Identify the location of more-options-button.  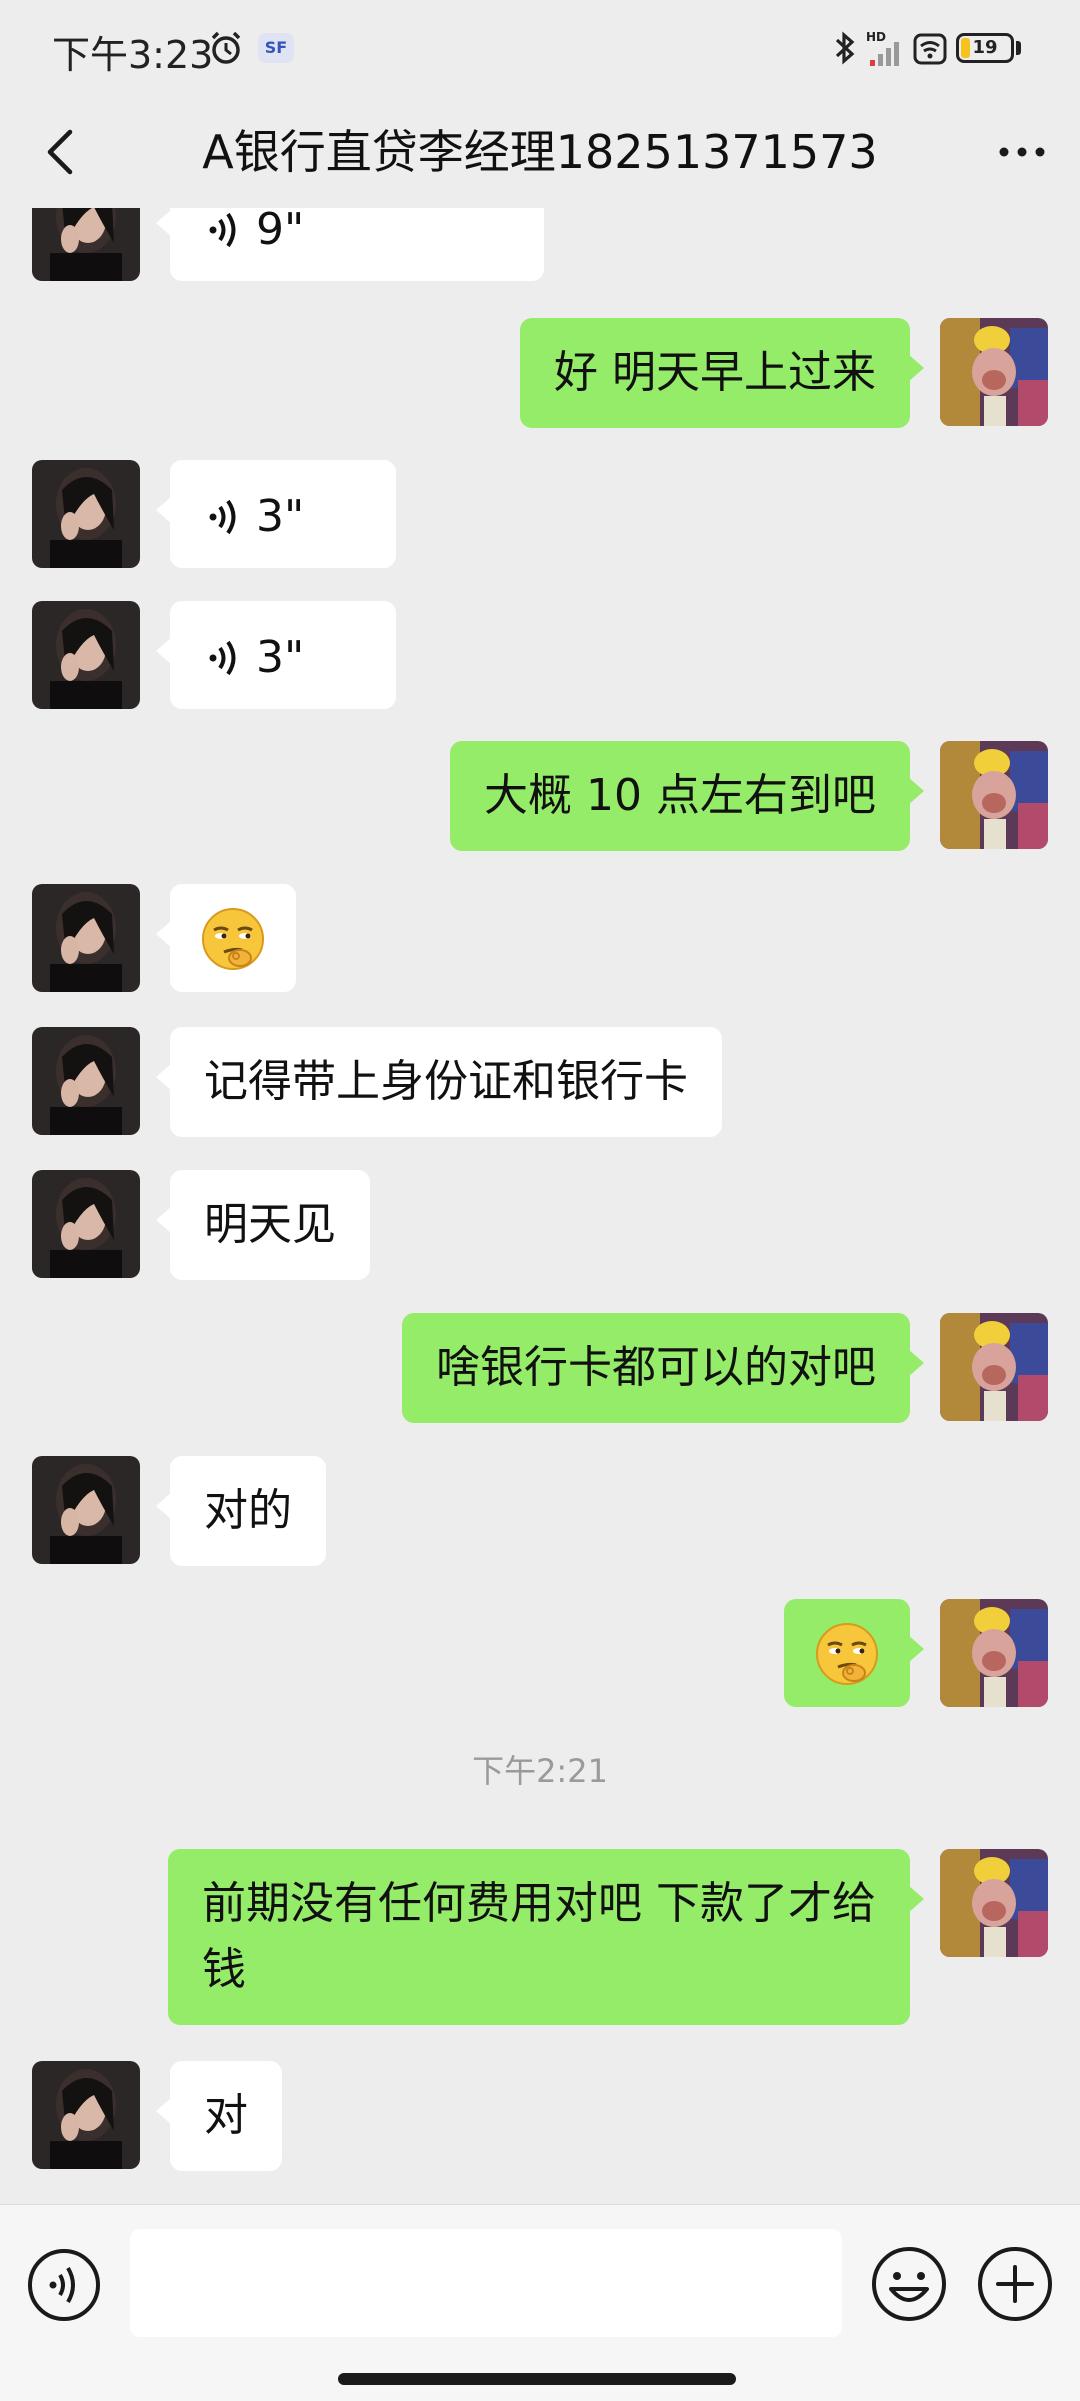
(1022, 152).